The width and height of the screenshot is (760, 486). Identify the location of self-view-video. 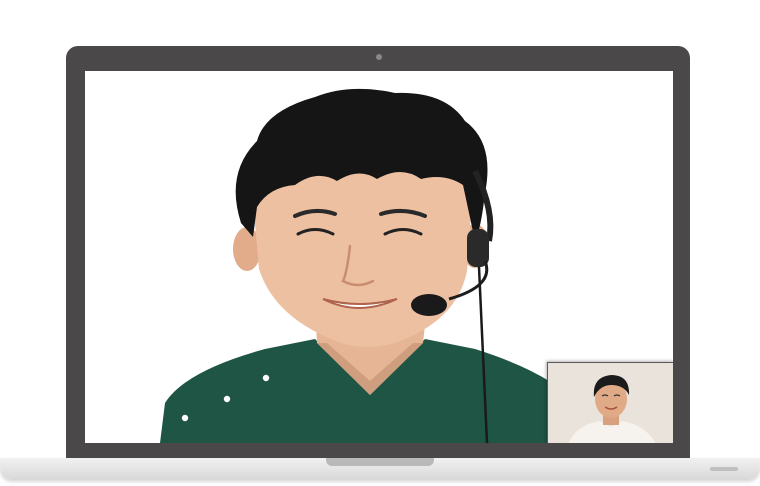
(610, 402).